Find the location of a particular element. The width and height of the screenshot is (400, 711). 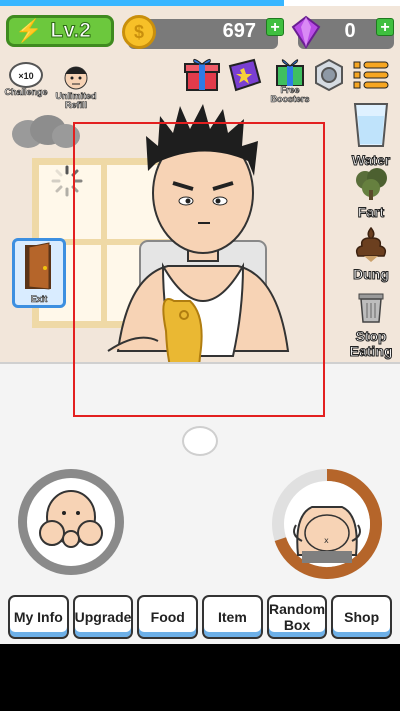

door-icon is located at coordinates (38, 266).